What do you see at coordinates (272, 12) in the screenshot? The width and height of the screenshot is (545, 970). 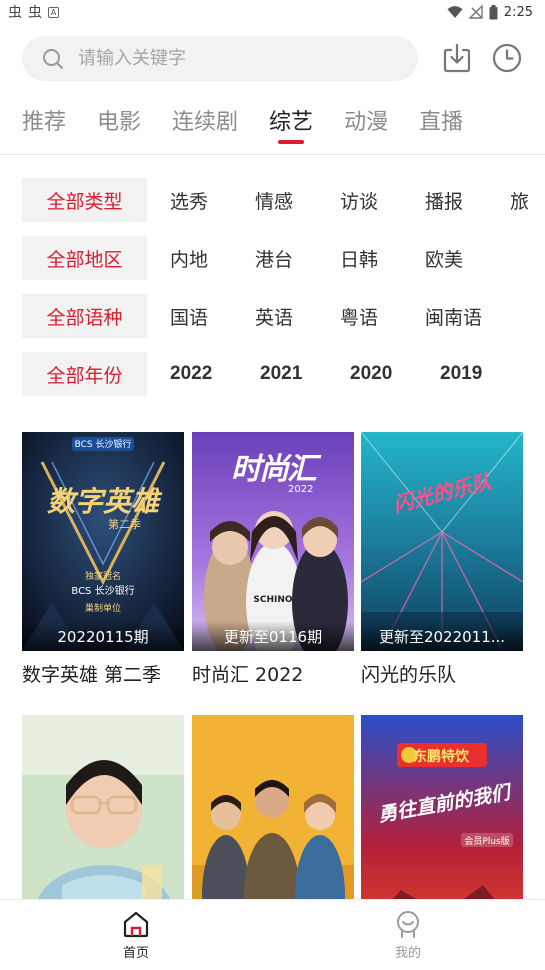 I see `status-bar: 虫 虫 A 2:25` at bounding box center [272, 12].